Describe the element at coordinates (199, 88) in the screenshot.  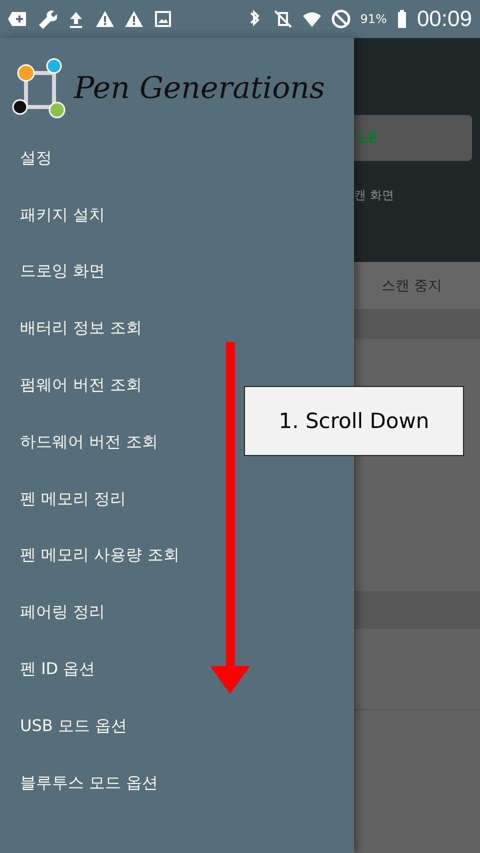
I see `logo-text: Pen Generations` at that location.